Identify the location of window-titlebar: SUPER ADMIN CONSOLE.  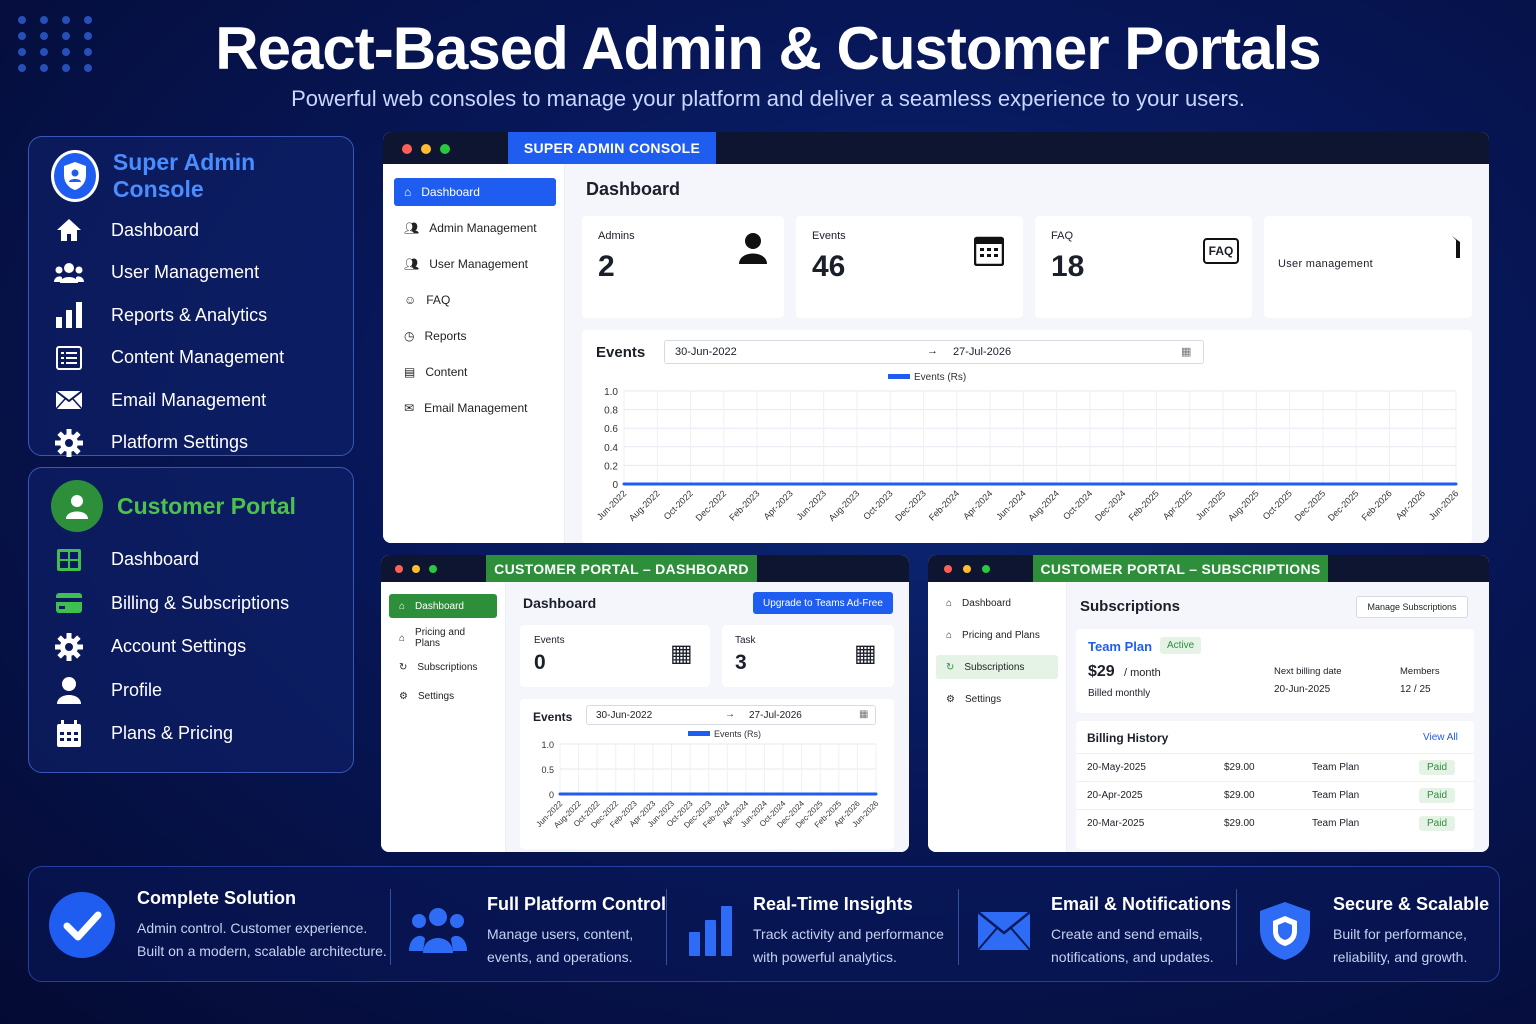
(936, 148).